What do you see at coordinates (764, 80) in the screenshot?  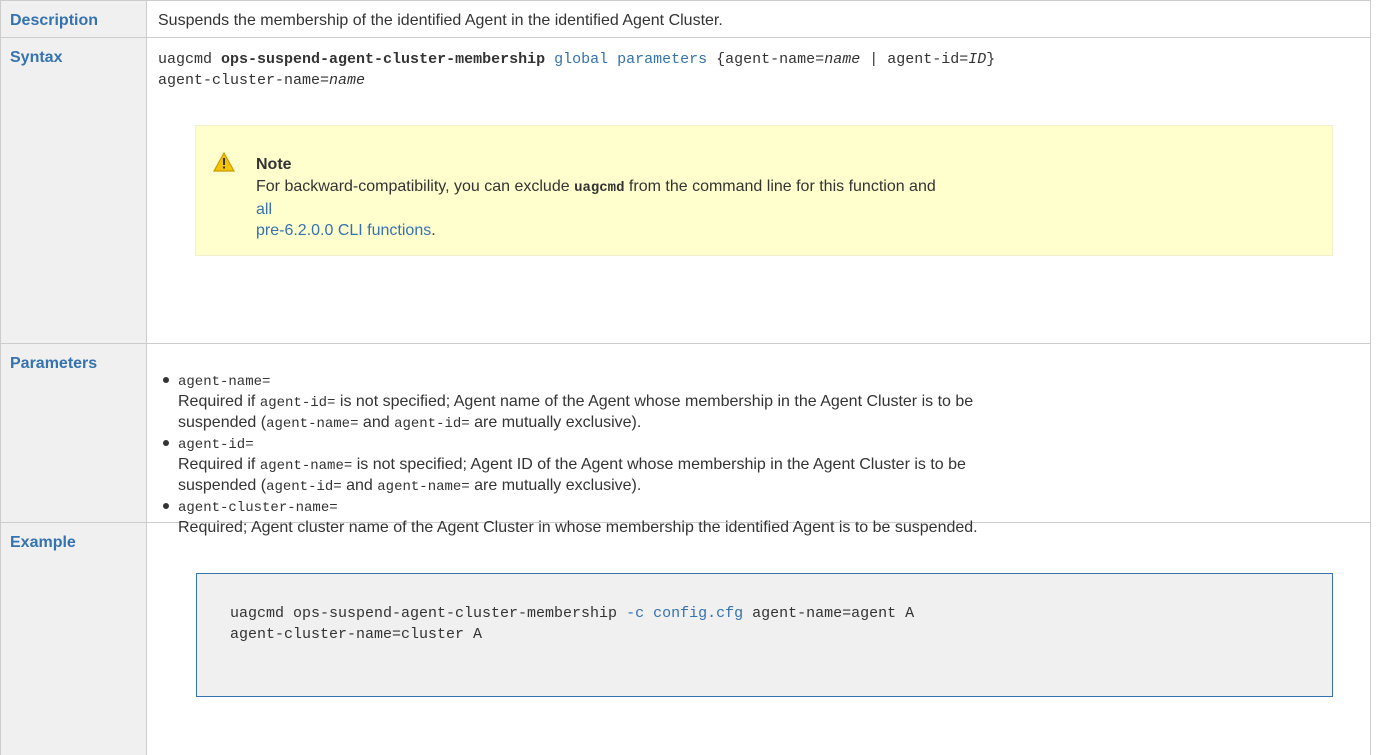 I see `syntax-line-2: agent-cluster-name=name` at bounding box center [764, 80].